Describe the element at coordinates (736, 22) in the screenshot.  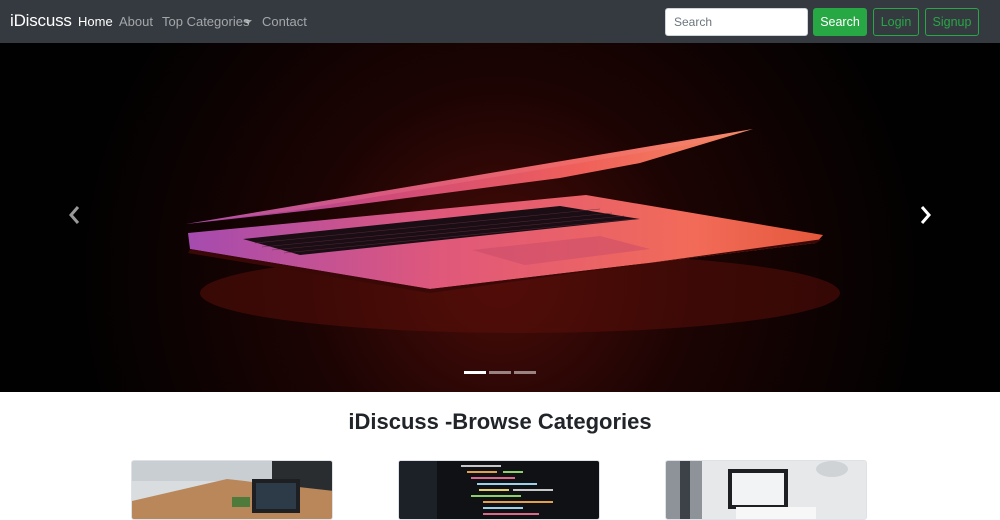
I see `search-input` at that location.